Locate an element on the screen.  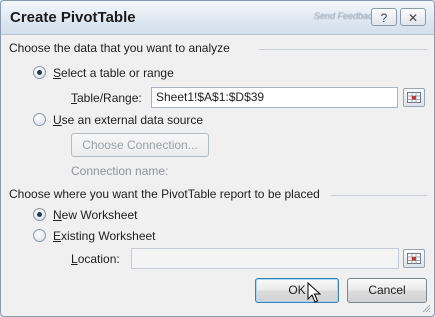
external-source-label: Use an external data source is located at coordinates (128, 120).